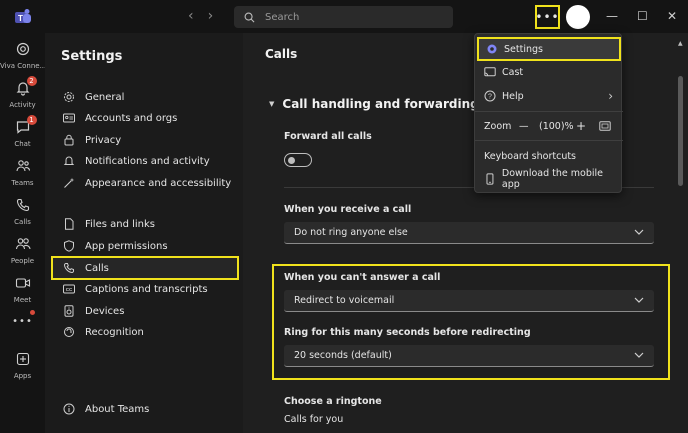  What do you see at coordinates (211, 16) in the screenshot?
I see `forward-arrow-icon: ›` at bounding box center [211, 16].